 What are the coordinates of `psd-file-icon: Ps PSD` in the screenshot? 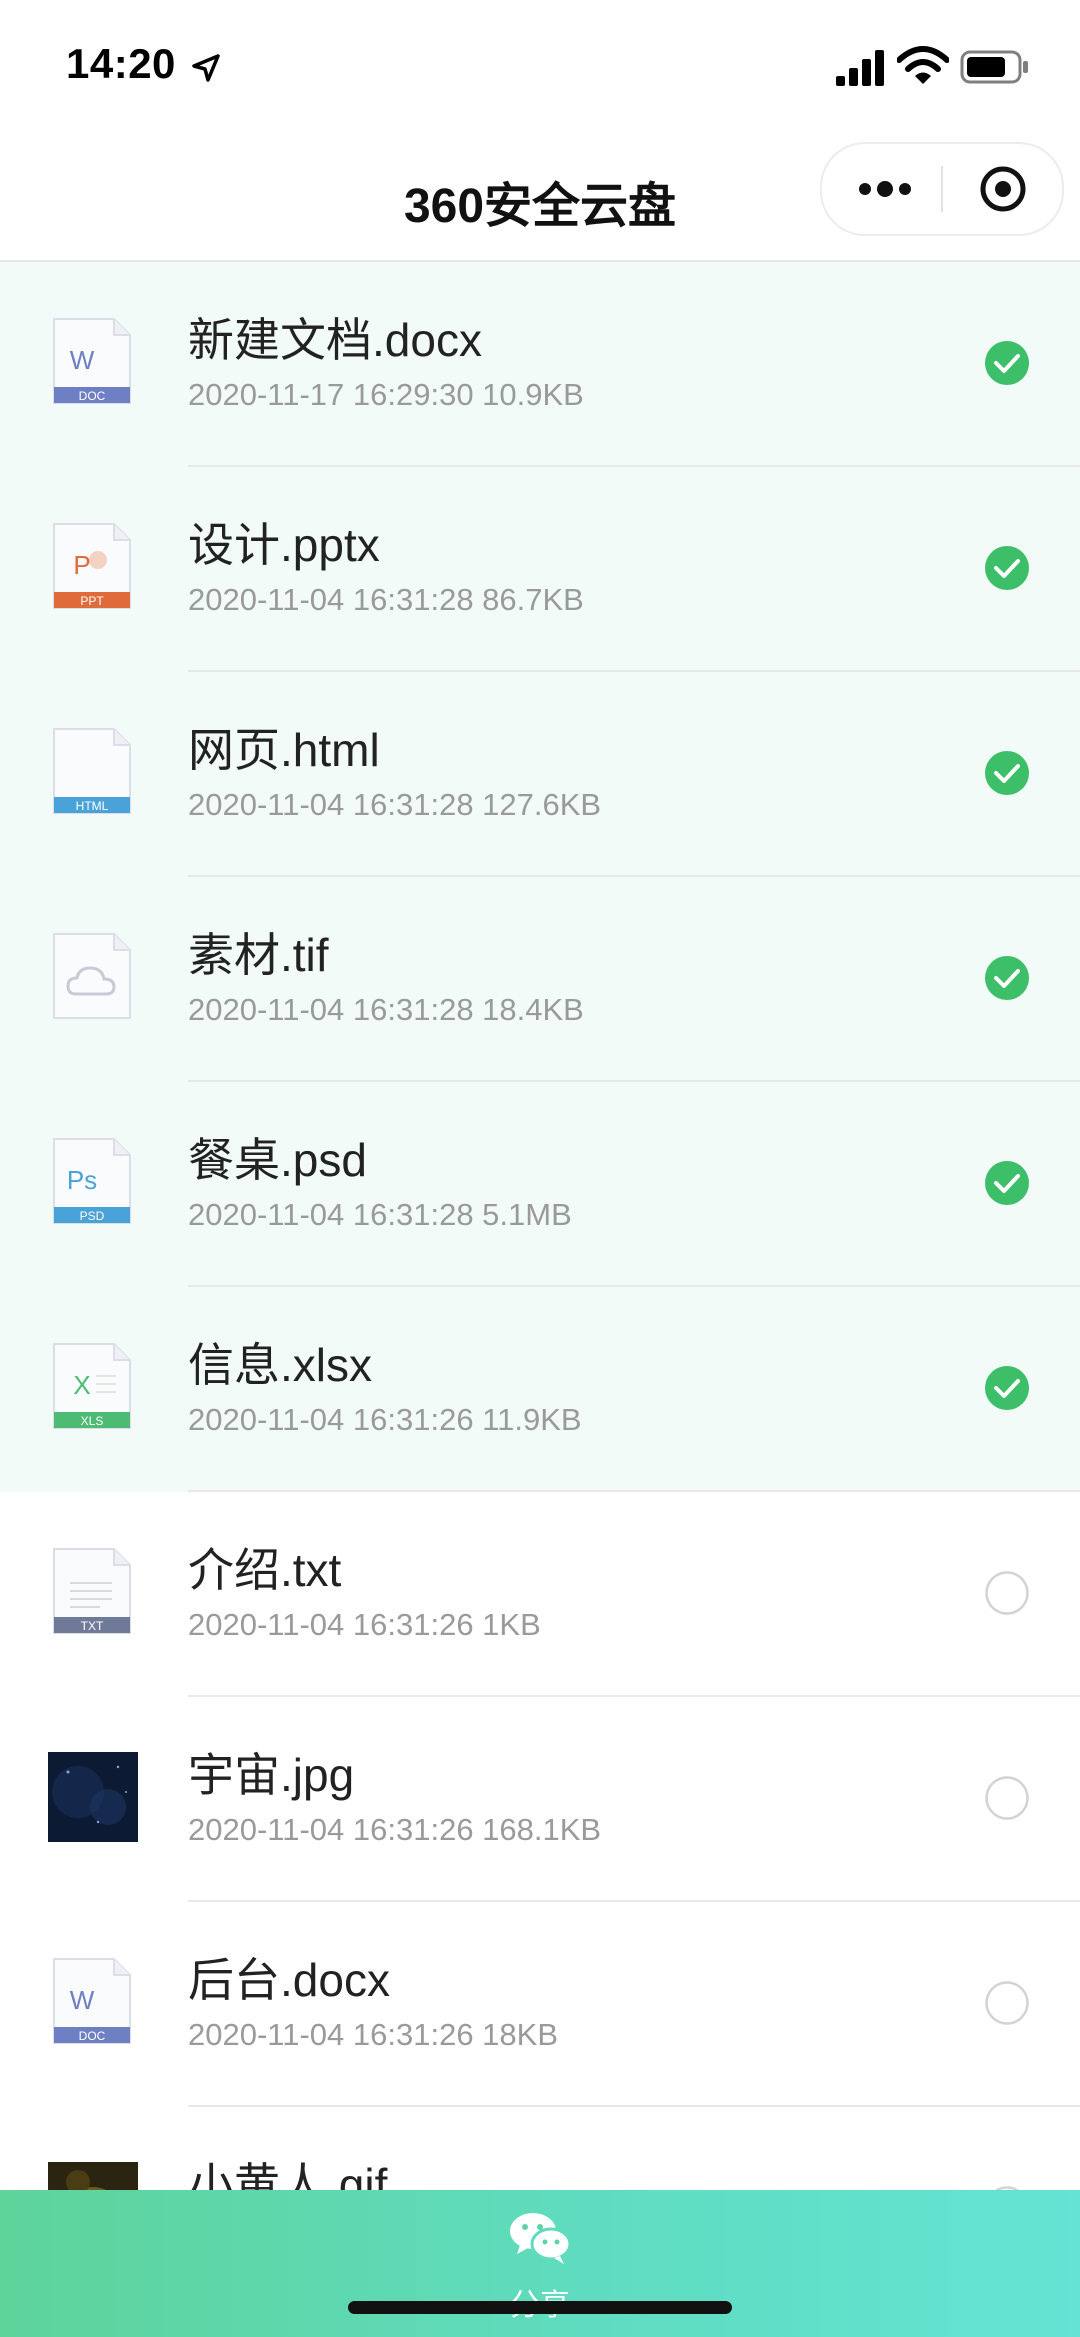 It's located at (92, 1181).